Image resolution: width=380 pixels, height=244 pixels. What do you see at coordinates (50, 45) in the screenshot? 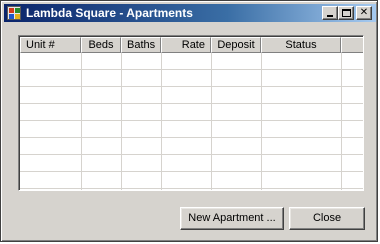
I see `column-header-unit: Unit #` at bounding box center [50, 45].